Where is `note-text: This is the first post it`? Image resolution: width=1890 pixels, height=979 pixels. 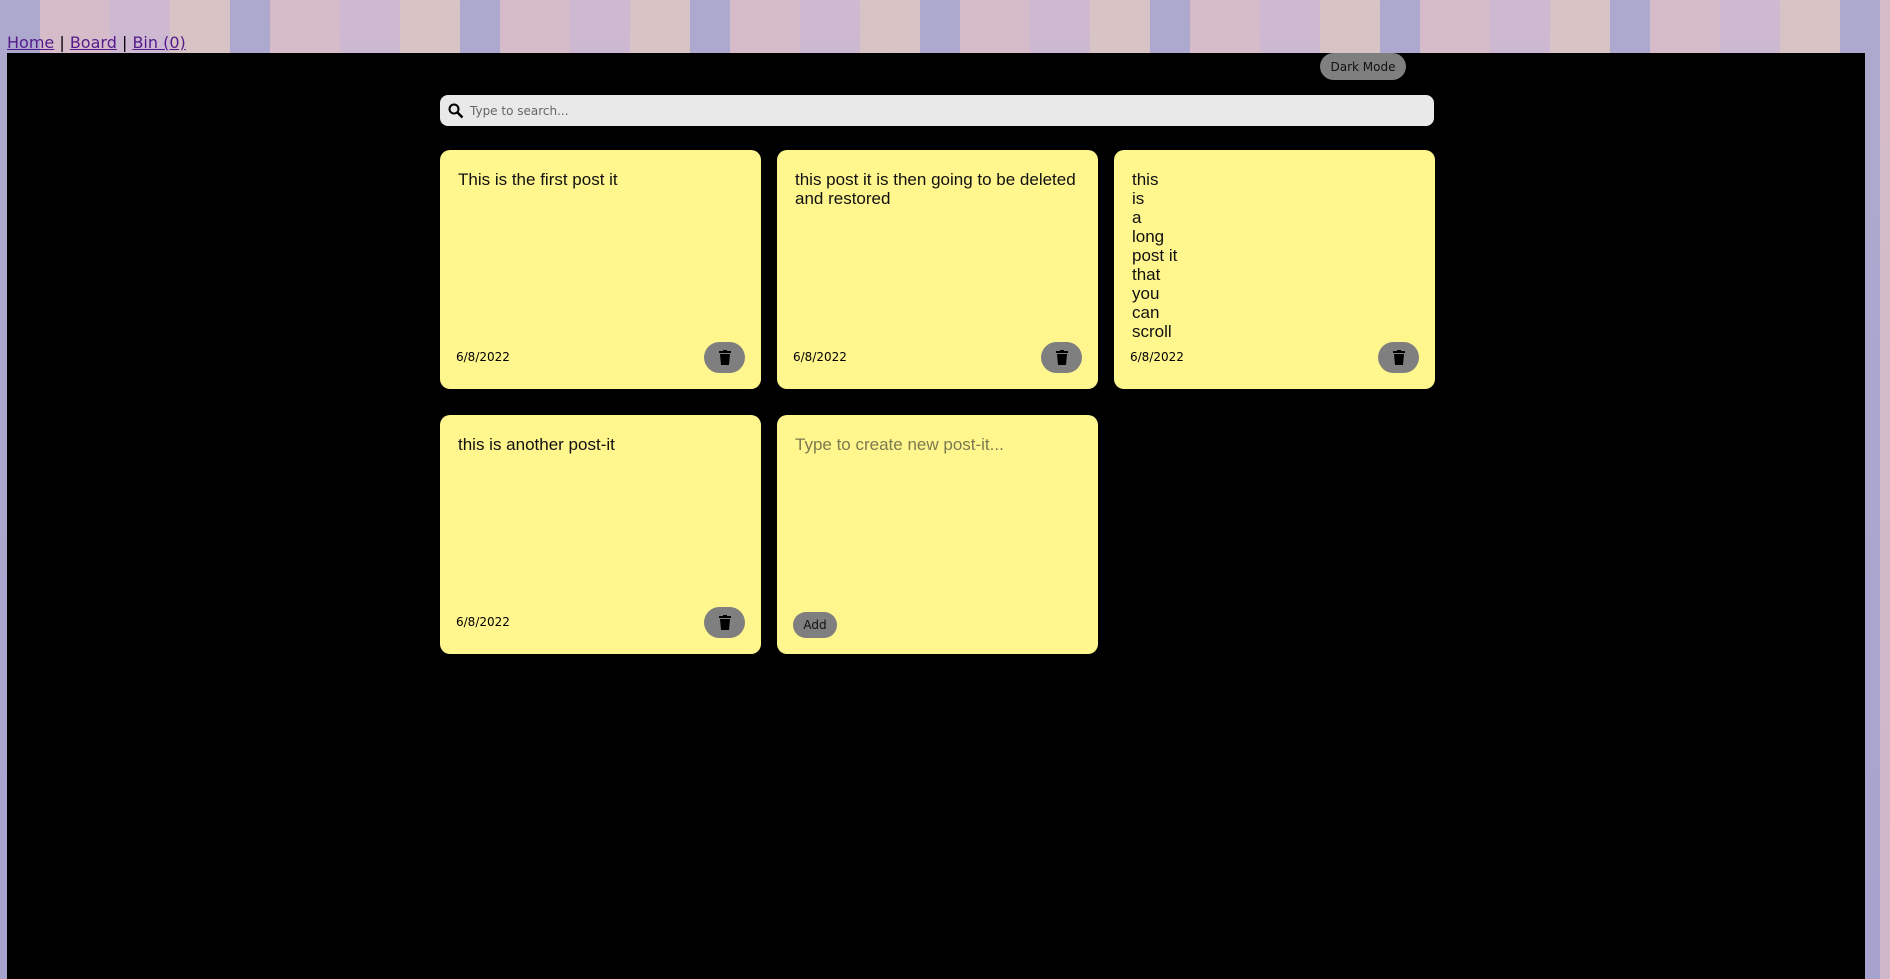
note-text: This is the first post it is located at coordinates (538, 179).